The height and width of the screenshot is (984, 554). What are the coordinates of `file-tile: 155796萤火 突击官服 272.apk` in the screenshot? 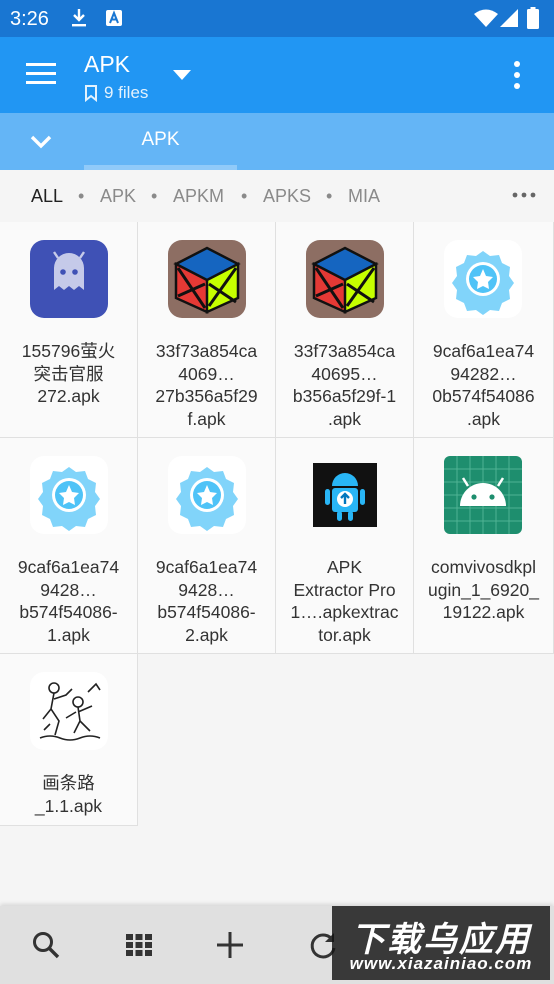 It's located at (69, 330).